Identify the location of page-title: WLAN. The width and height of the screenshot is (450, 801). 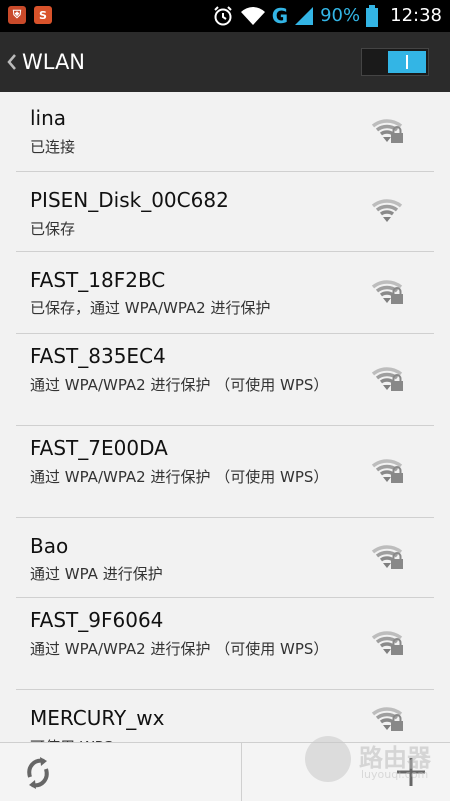
(53, 62).